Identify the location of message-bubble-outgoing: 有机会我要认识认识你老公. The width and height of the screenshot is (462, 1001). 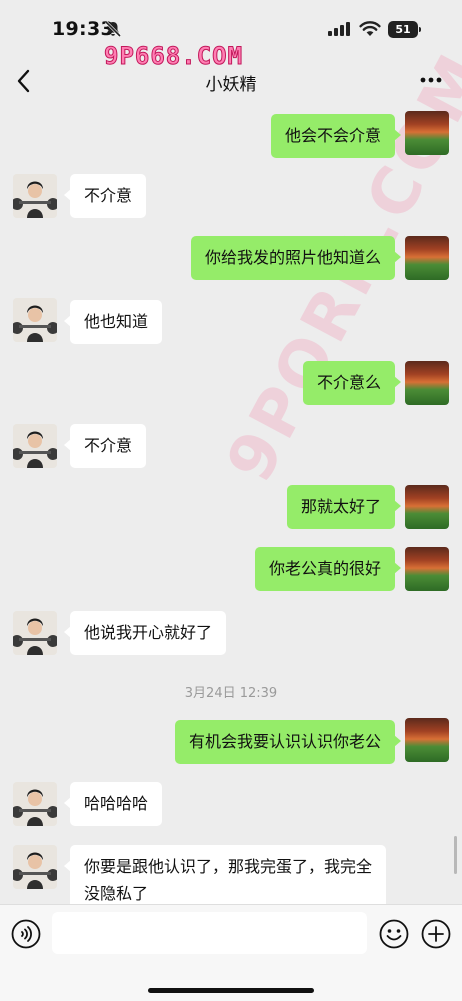
(288, 742).